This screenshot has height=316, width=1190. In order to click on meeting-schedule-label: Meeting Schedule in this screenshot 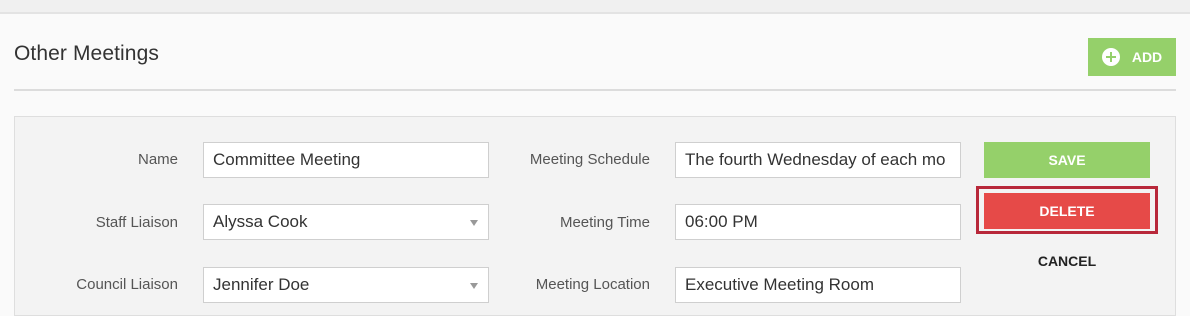, I will do `click(589, 159)`.